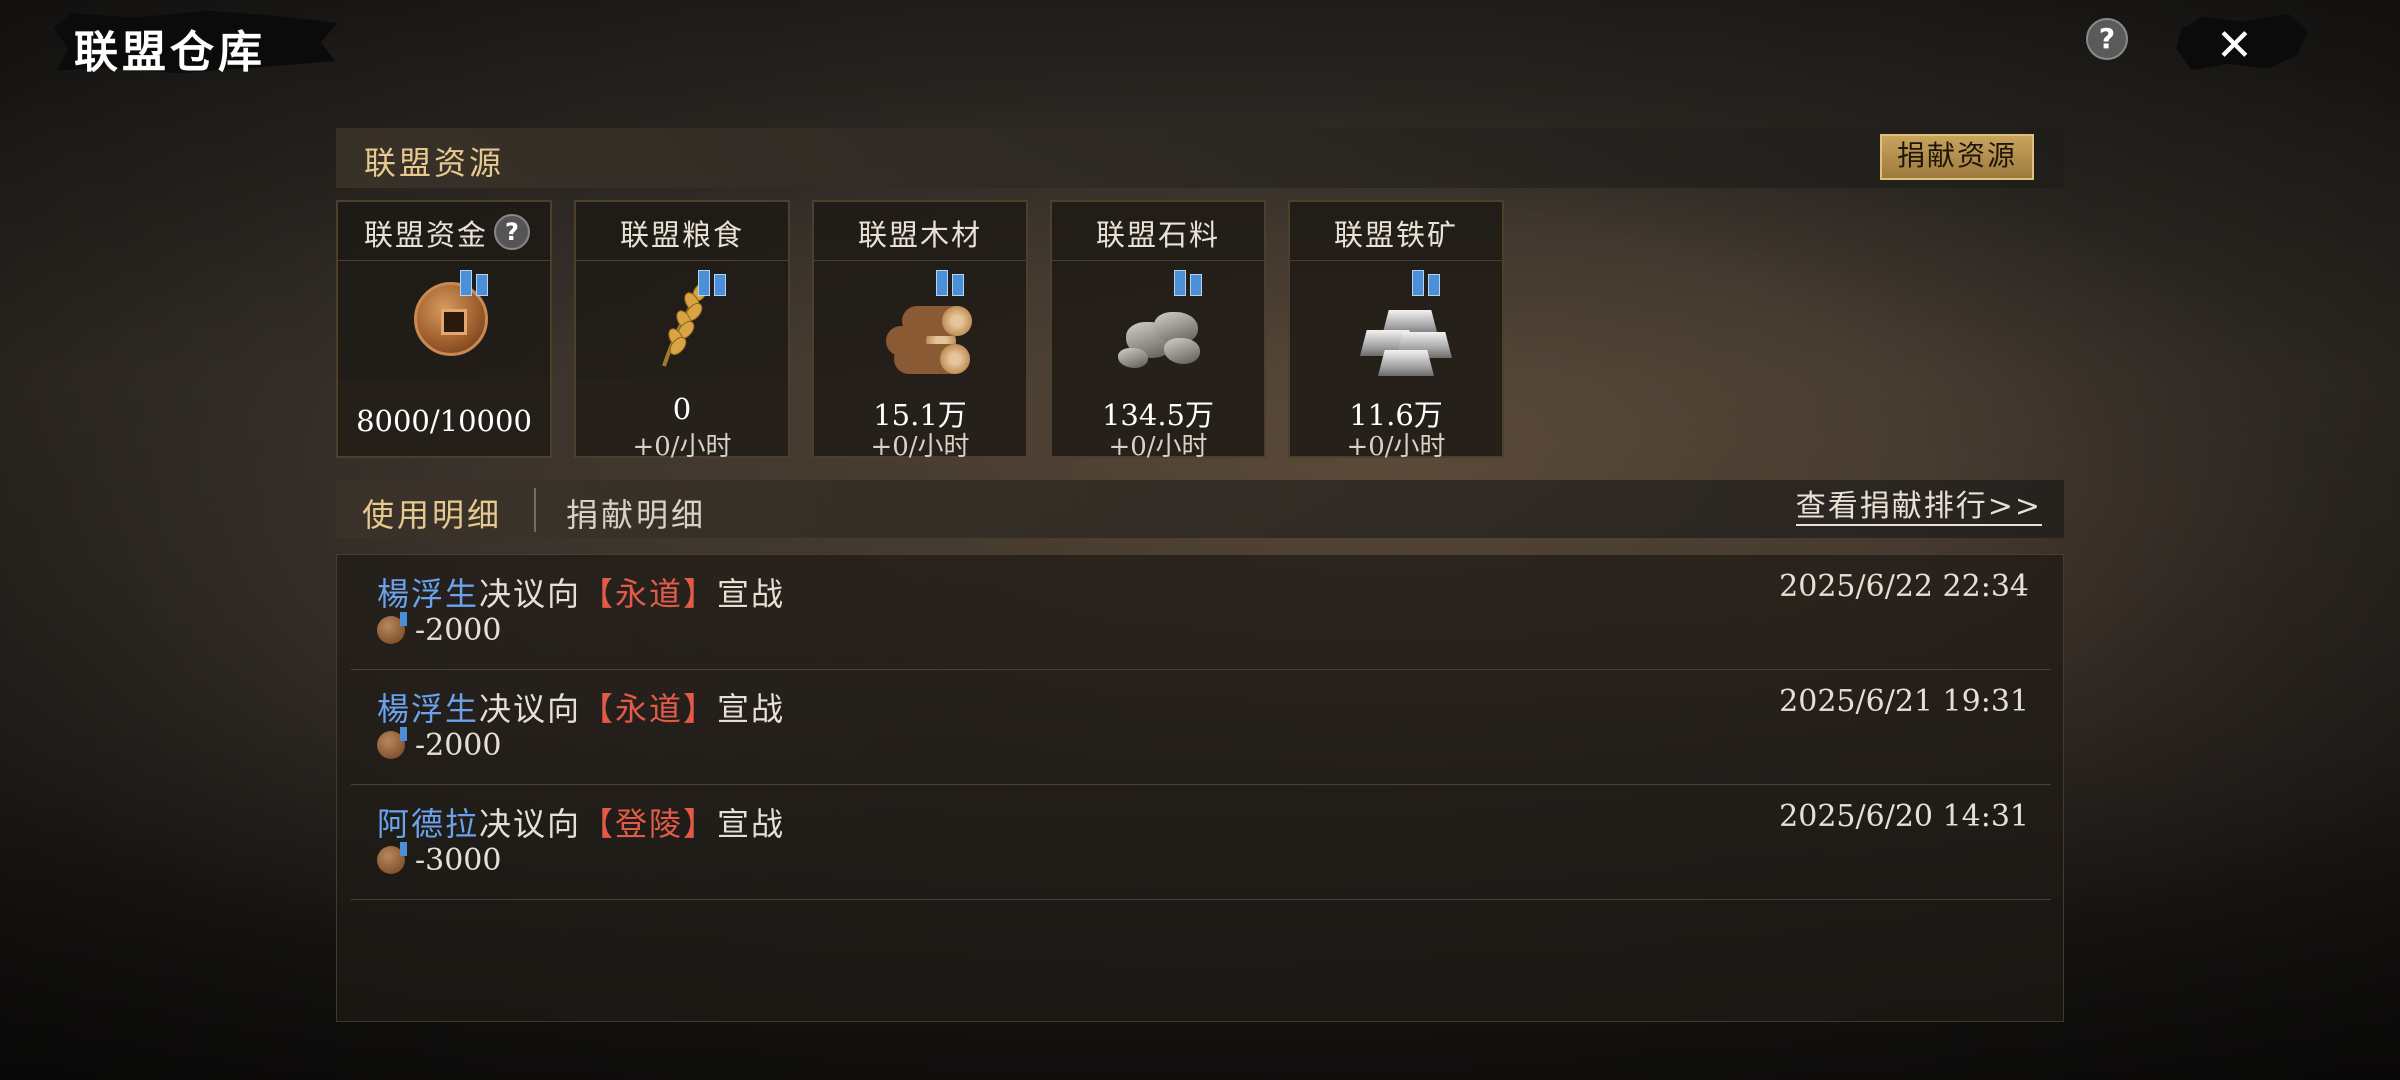  Describe the element at coordinates (1201, 612) in the screenshot. I see `list-item: 楊浮生决议向【永道】宣战 2025/6/22 22:34 -2000` at that location.